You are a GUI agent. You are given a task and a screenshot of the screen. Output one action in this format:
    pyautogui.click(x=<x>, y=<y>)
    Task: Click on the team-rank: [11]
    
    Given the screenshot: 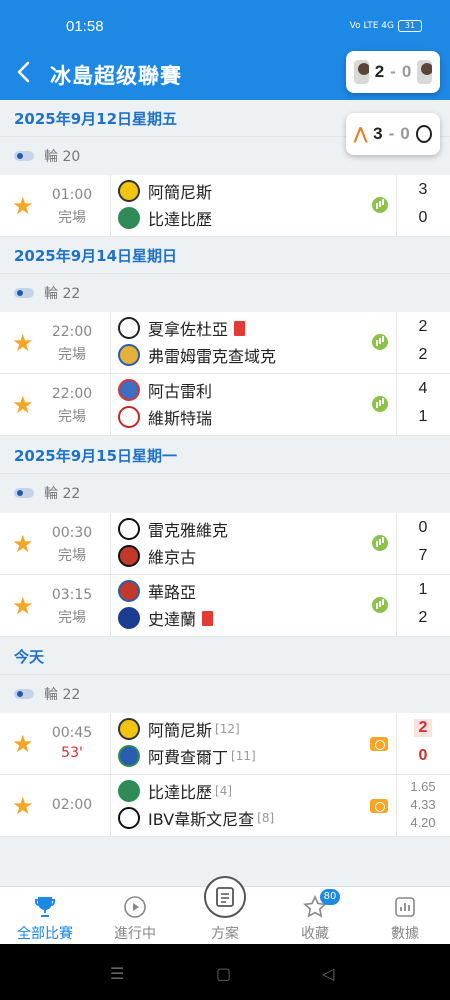 What is the action you would take?
    pyautogui.click(x=243, y=756)
    